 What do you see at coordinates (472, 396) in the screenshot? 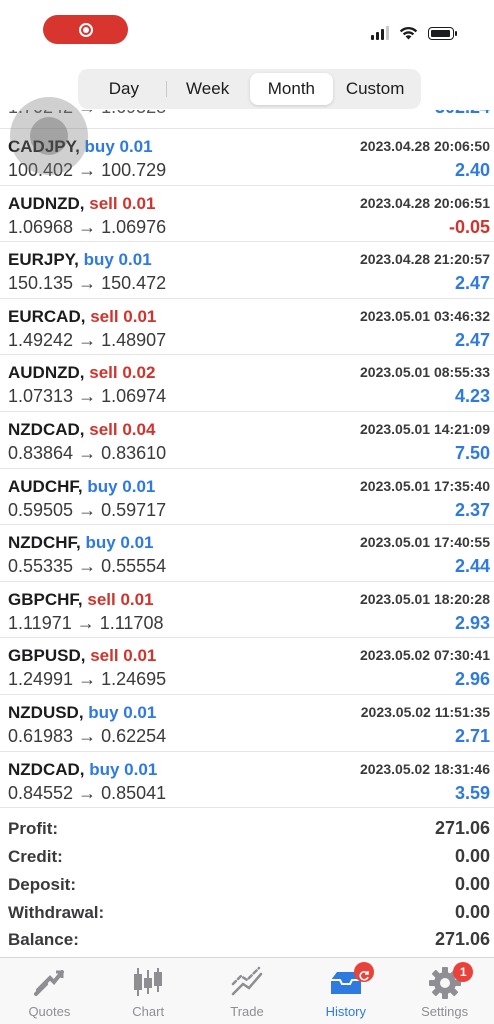
I see `deal-profit: 4.23` at bounding box center [472, 396].